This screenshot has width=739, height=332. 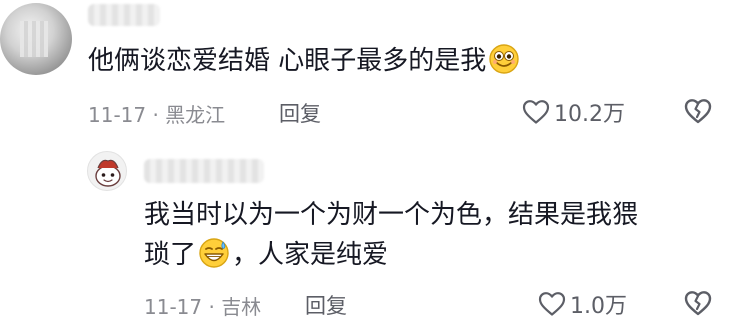 I want to click on comment-text-line: 我当时以为一个为财一个为色，结果是我猥, so click(x=391, y=215).